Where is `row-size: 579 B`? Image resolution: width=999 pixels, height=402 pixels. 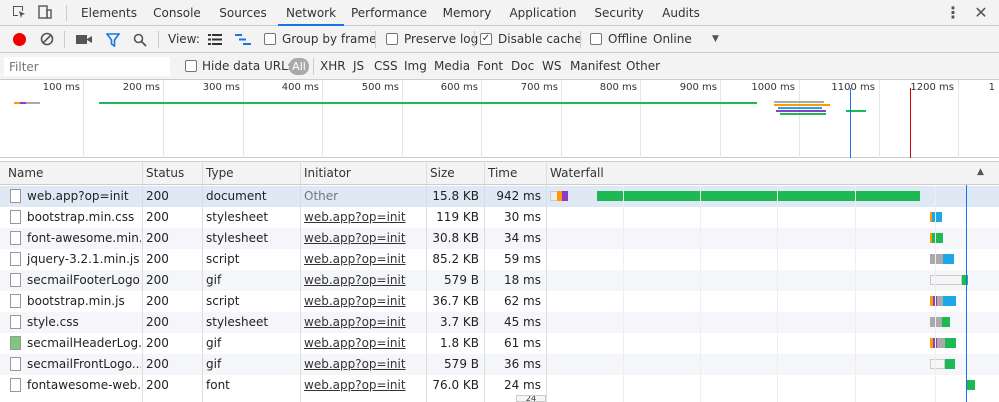 row-size: 579 B is located at coordinates (461, 280).